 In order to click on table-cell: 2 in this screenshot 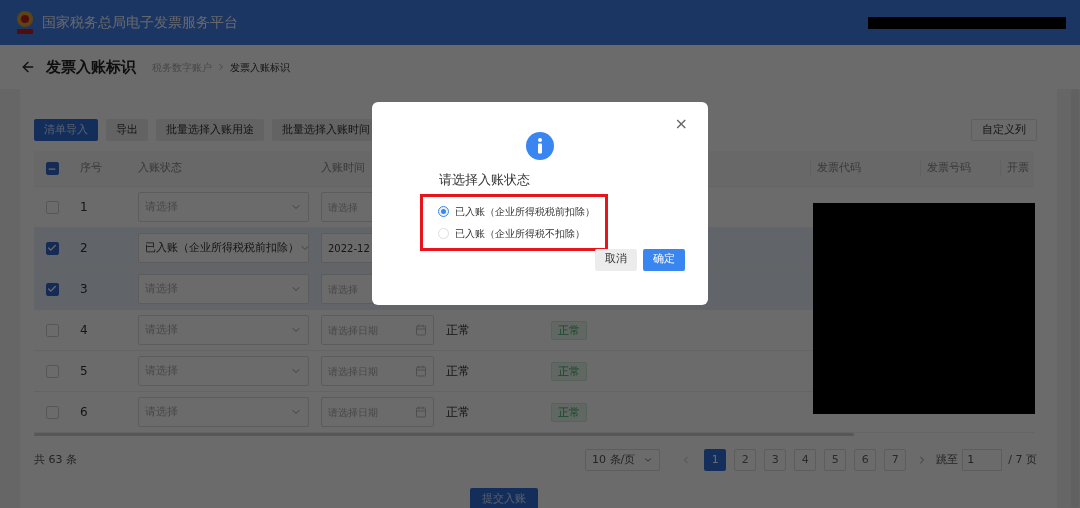, I will do `click(84, 248)`.